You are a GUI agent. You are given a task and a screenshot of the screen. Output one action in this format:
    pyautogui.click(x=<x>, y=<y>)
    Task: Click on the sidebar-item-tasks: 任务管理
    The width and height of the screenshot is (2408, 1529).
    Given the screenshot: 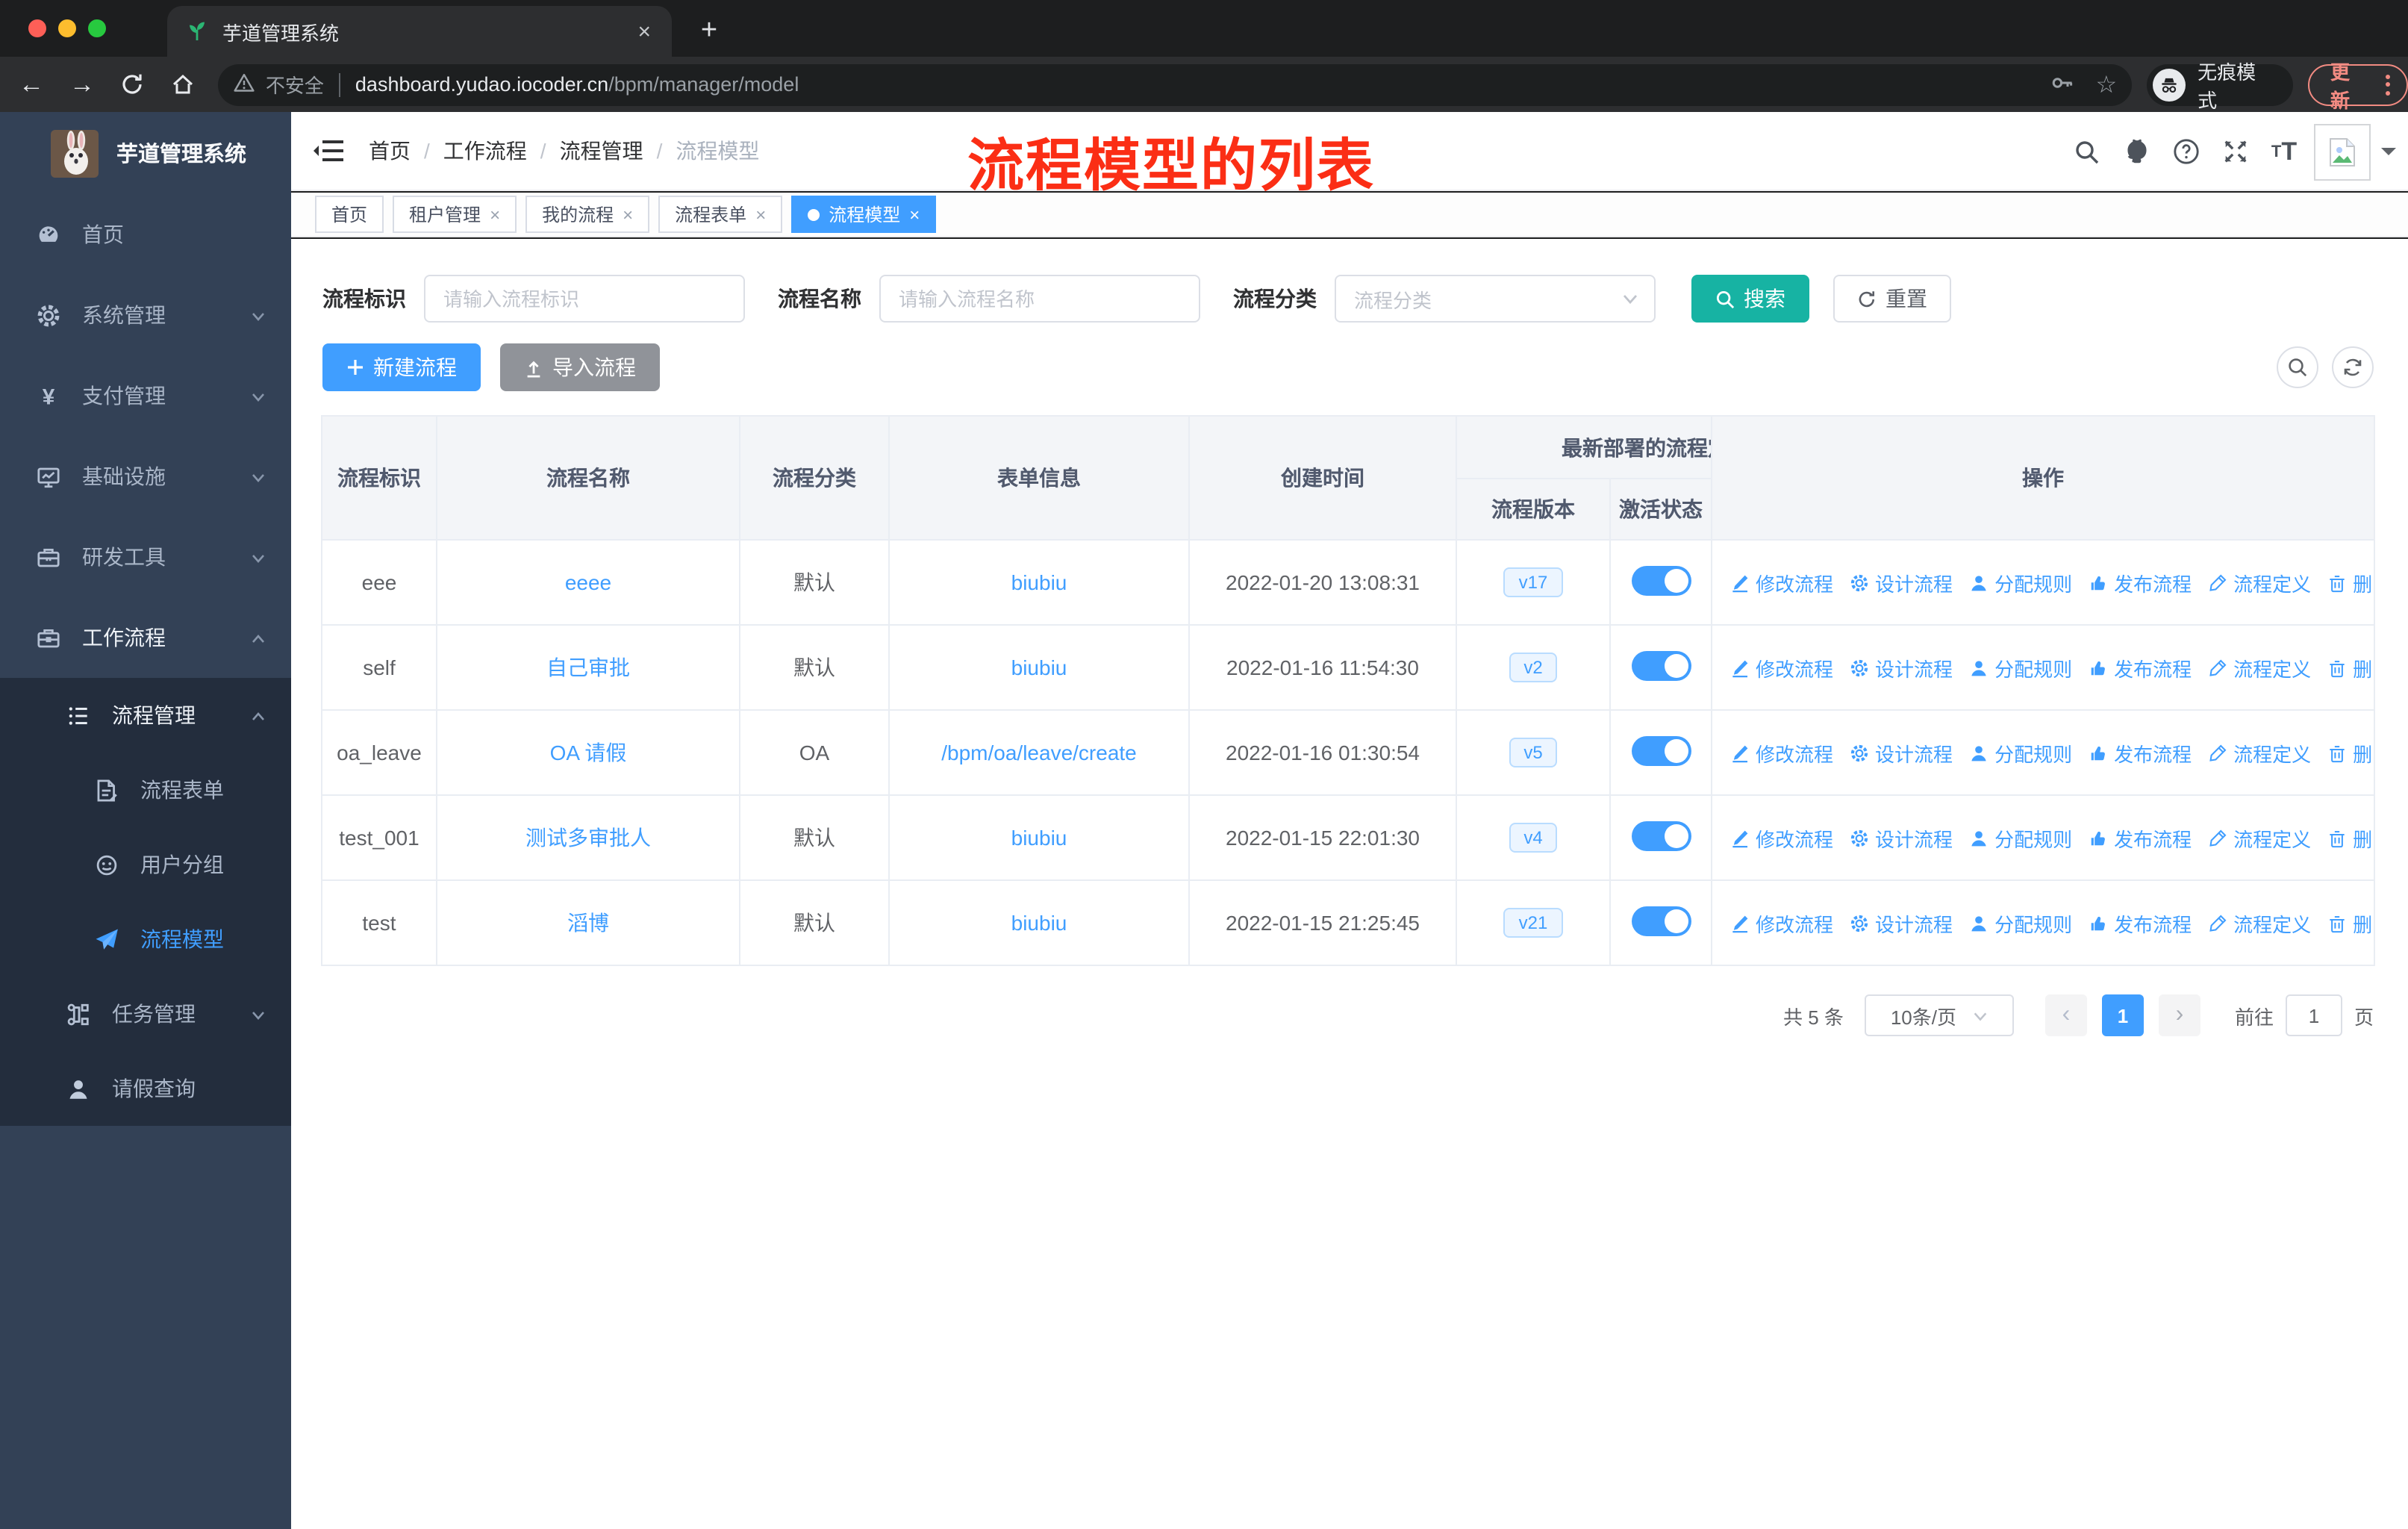 What is the action you would take?
    pyautogui.click(x=145, y=1014)
    